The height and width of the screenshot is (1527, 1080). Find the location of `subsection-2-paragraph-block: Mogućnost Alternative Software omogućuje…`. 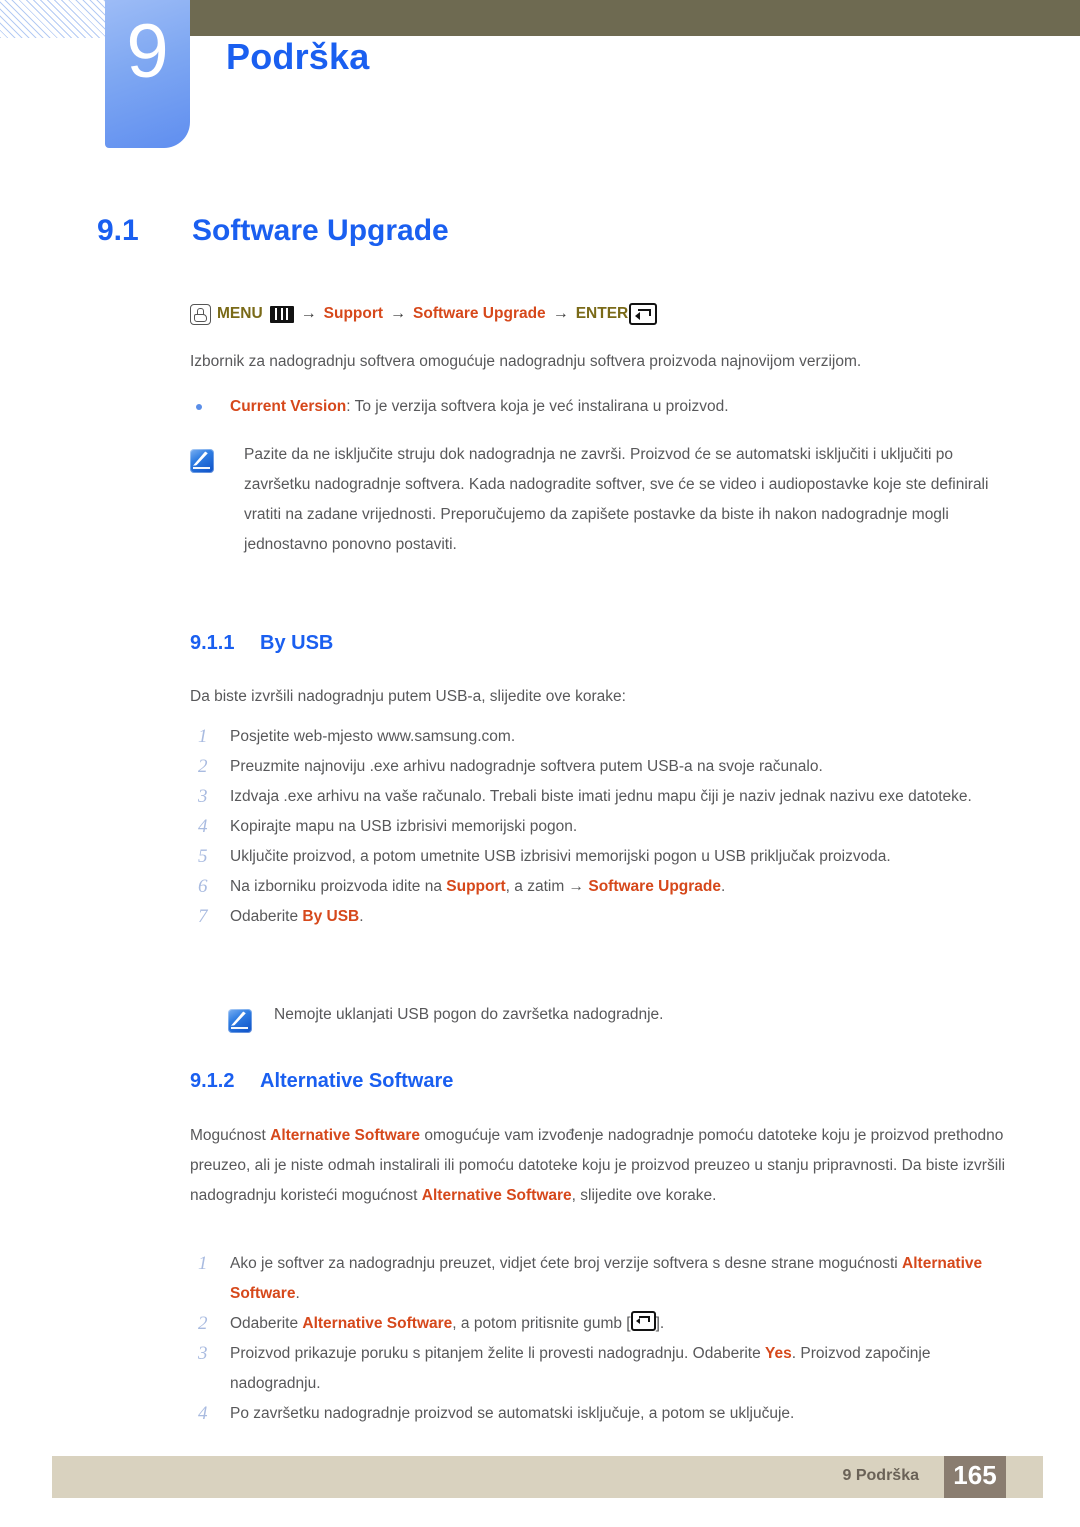

subsection-2-paragraph-block: Mogućnost Alternative Software omogućuje… is located at coordinates (601, 1166).